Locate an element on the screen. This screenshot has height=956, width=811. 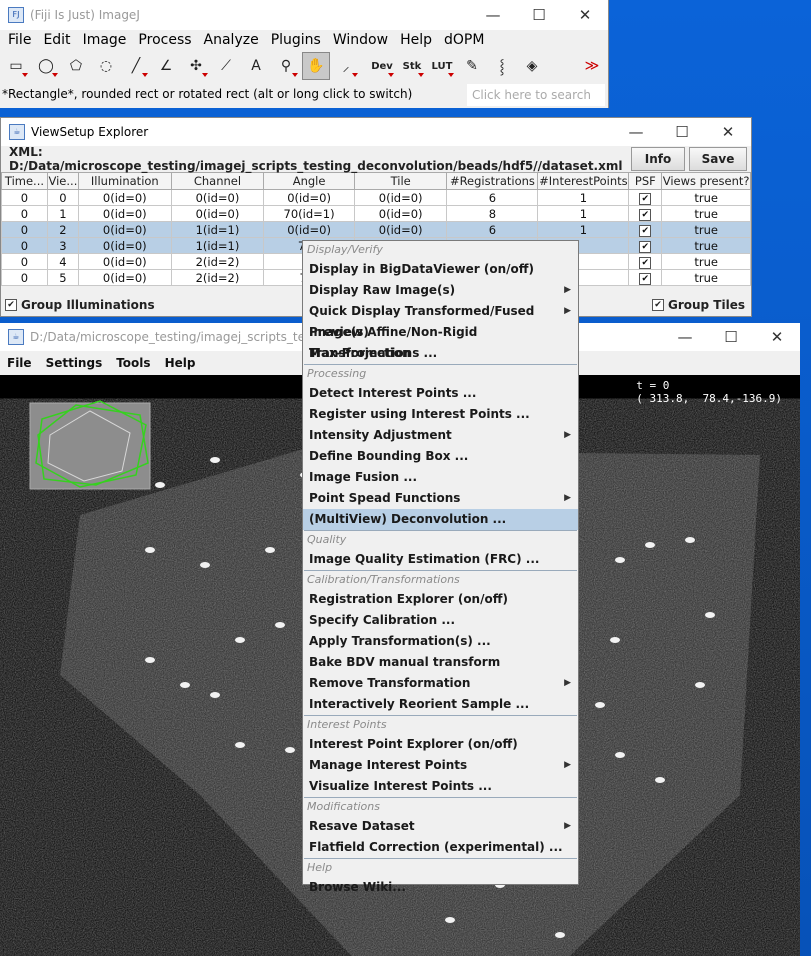
search-input: Click here to search is located at coordinates (536, 95).